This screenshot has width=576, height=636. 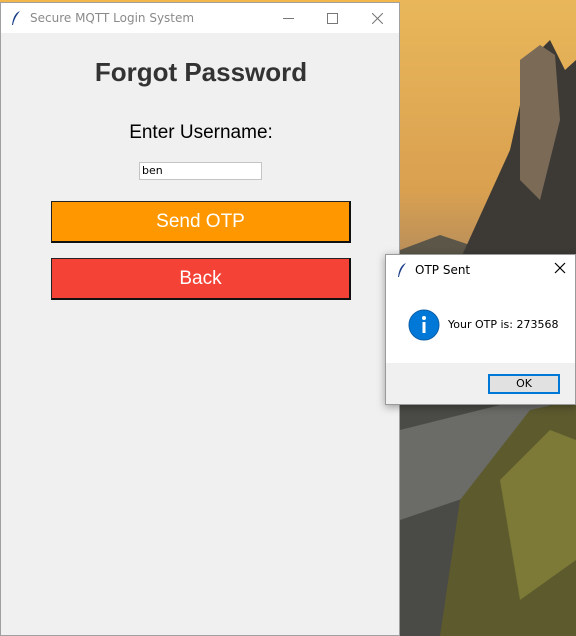 I want to click on dialog-close-icon, so click(x=560, y=269).